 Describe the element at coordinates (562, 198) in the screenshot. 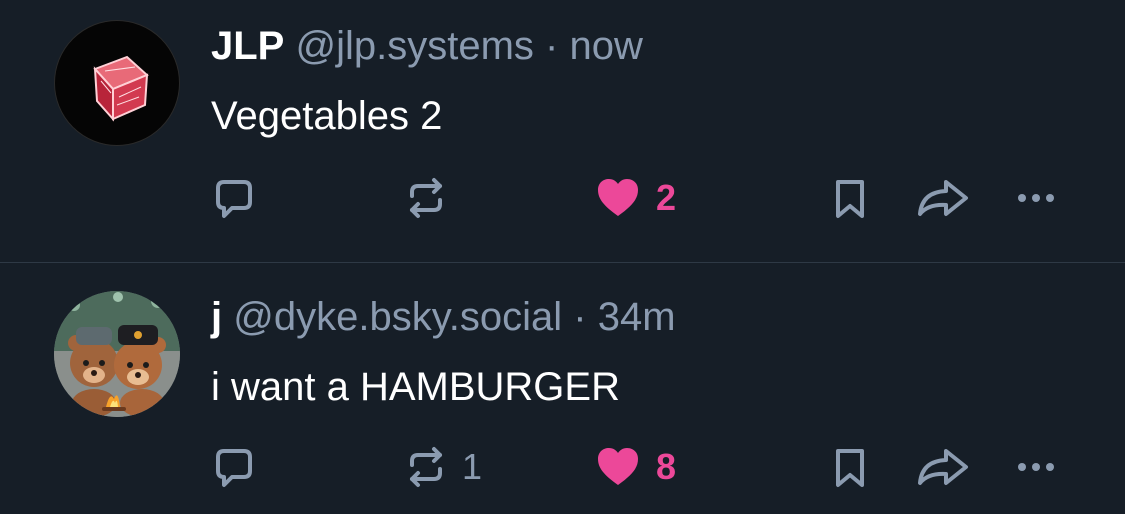

I see `post-actions: 2` at that location.